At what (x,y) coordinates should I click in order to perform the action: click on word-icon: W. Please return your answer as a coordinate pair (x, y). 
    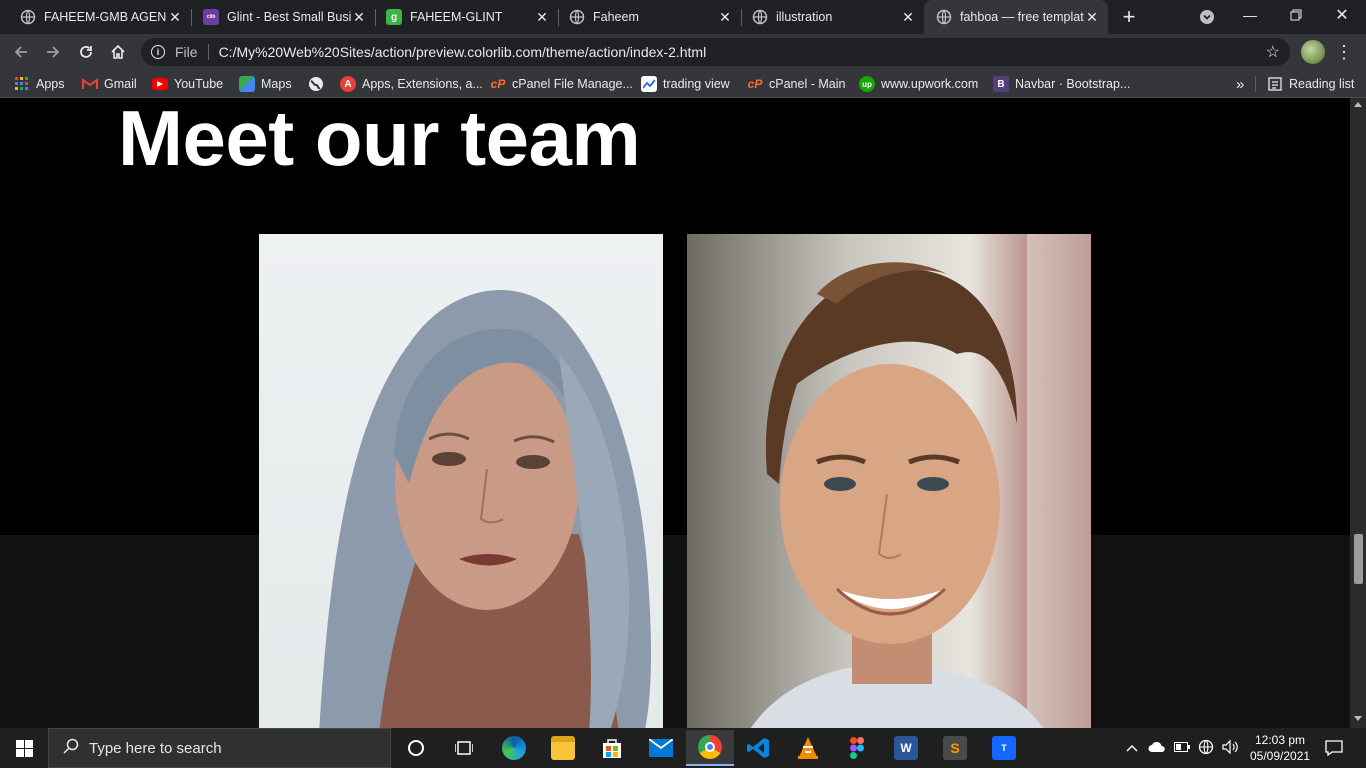
    Looking at the image, I should click on (906, 748).